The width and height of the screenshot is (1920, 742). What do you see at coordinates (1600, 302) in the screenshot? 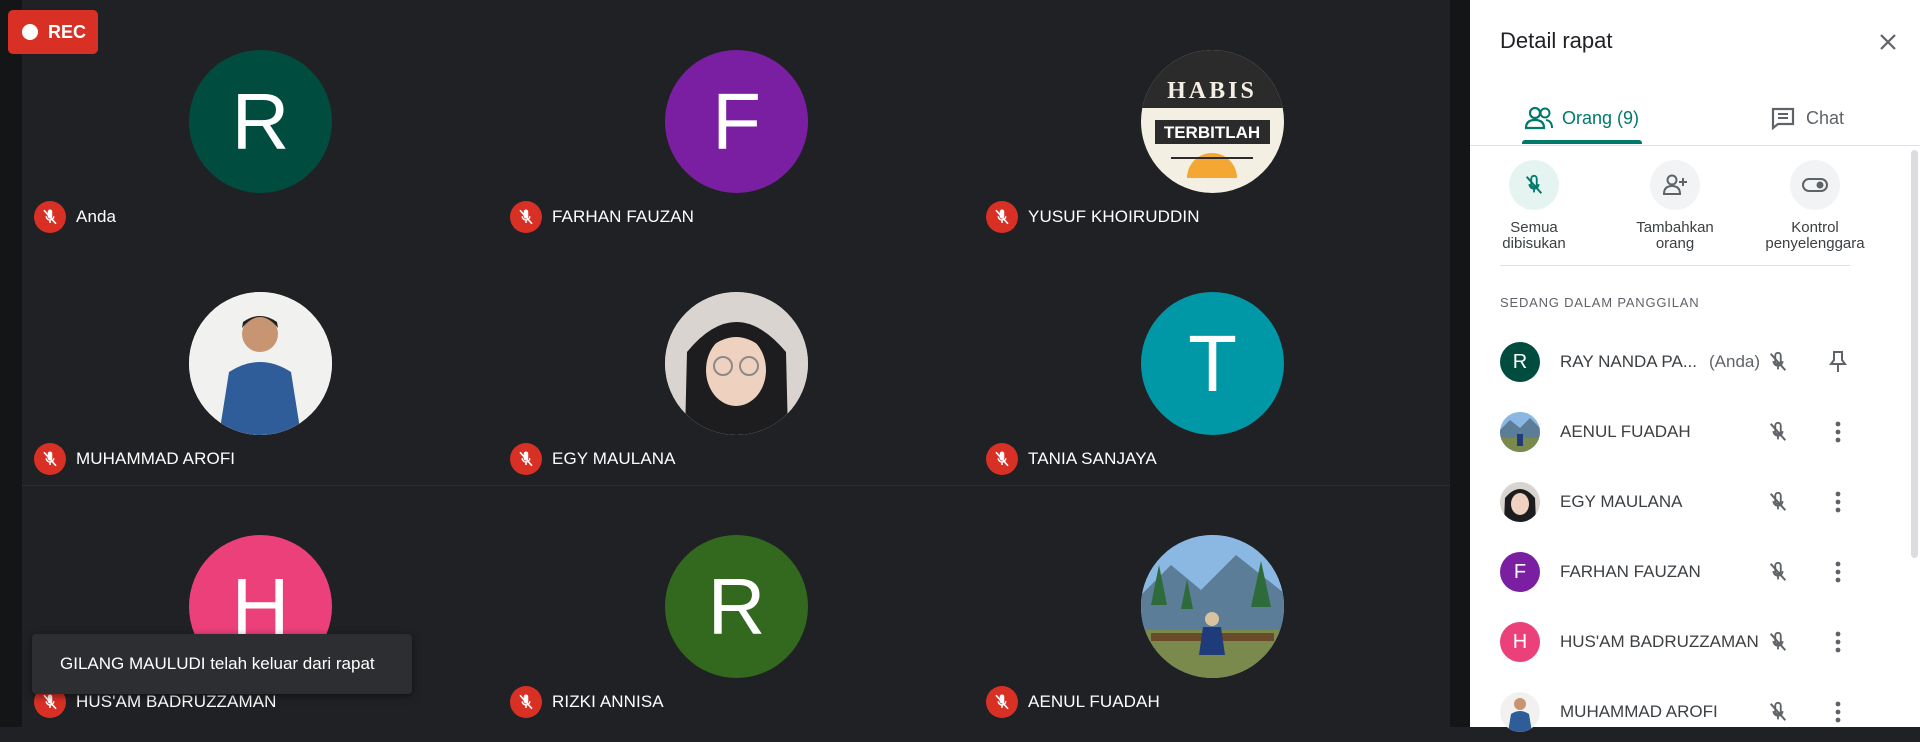
I see `section-label: SEDANG DALAM PANGGILAN` at bounding box center [1600, 302].